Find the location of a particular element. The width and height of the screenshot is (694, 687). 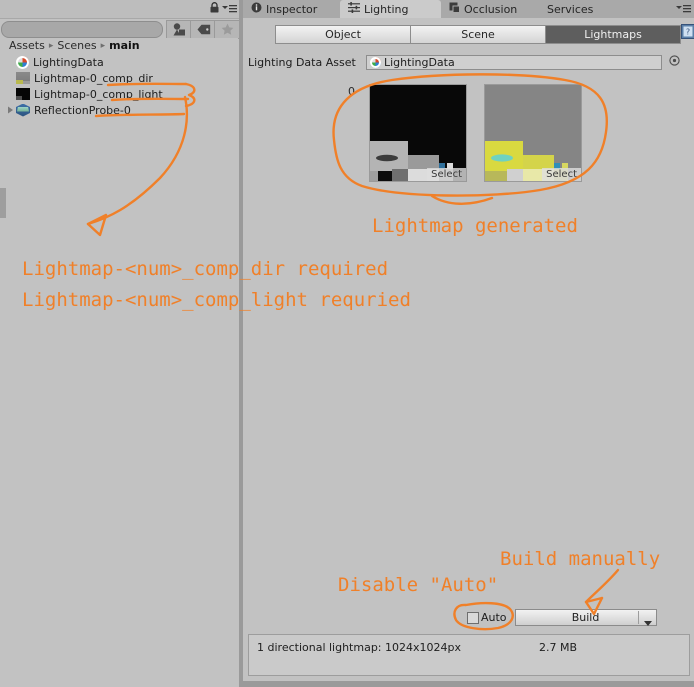

tab-label: Occlusion is located at coordinates (491, 9).